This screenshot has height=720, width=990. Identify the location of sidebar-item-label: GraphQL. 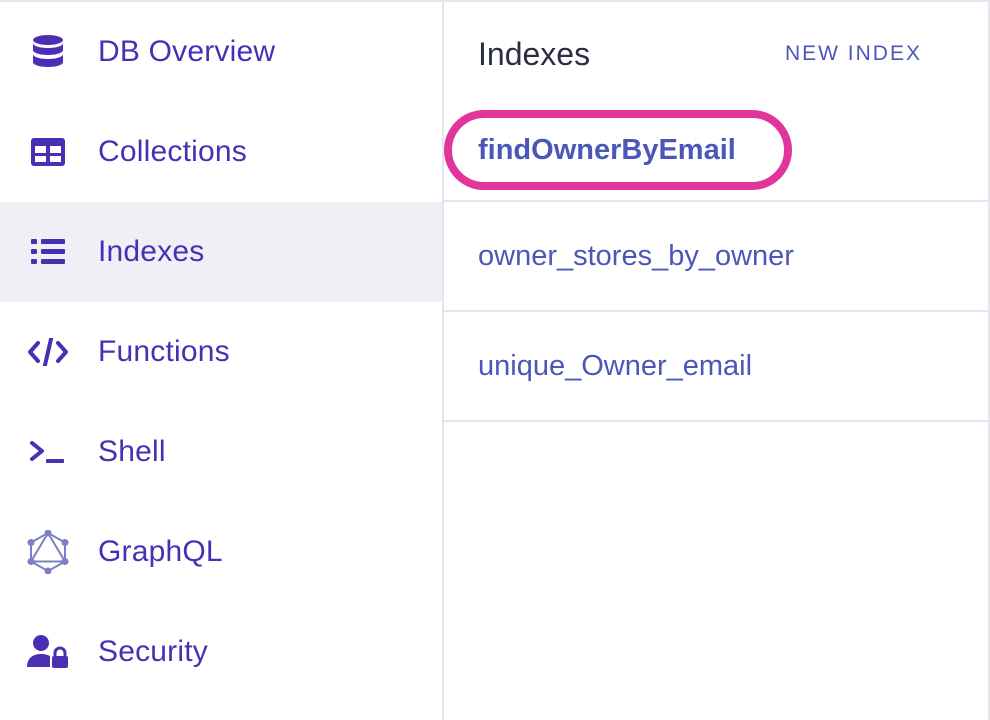
(160, 551).